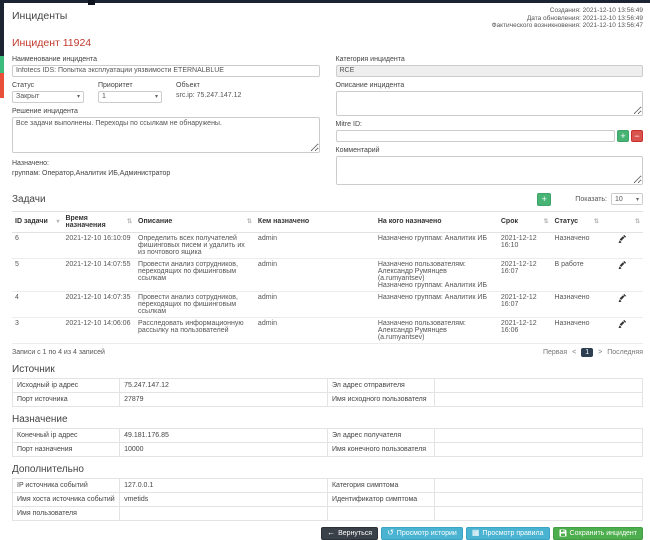 The image size is (650, 540). I want to click on field-label: Имя конечного пользователя, so click(381, 449).